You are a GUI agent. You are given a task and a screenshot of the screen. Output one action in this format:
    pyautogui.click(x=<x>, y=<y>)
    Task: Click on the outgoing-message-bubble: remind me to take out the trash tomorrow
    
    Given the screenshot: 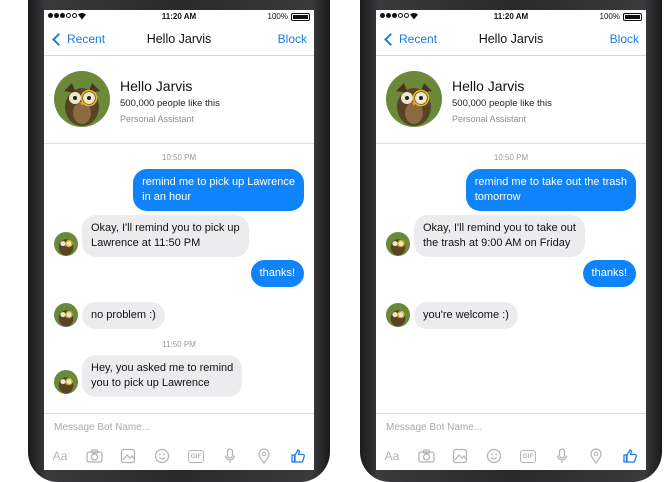 What is the action you would take?
    pyautogui.click(x=550, y=190)
    